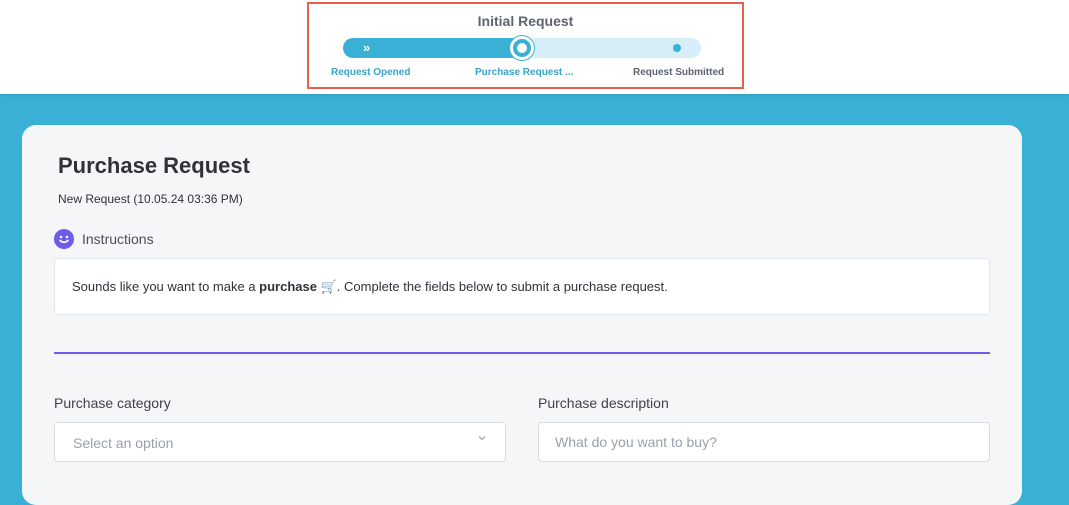  What do you see at coordinates (370, 72) in the screenshot?
I see `step-label-request-opened: Request Opened` at bounding box center [370, 72].